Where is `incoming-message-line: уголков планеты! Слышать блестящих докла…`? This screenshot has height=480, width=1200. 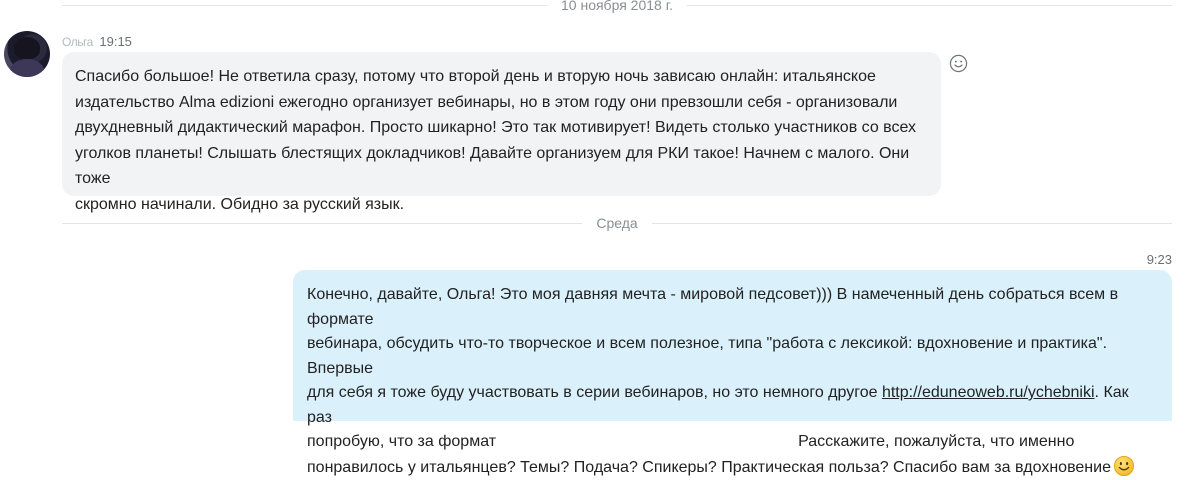
incoming-message-line: уголков планеты! Слышать блестящих докла… is located at coordinates (501, 166).